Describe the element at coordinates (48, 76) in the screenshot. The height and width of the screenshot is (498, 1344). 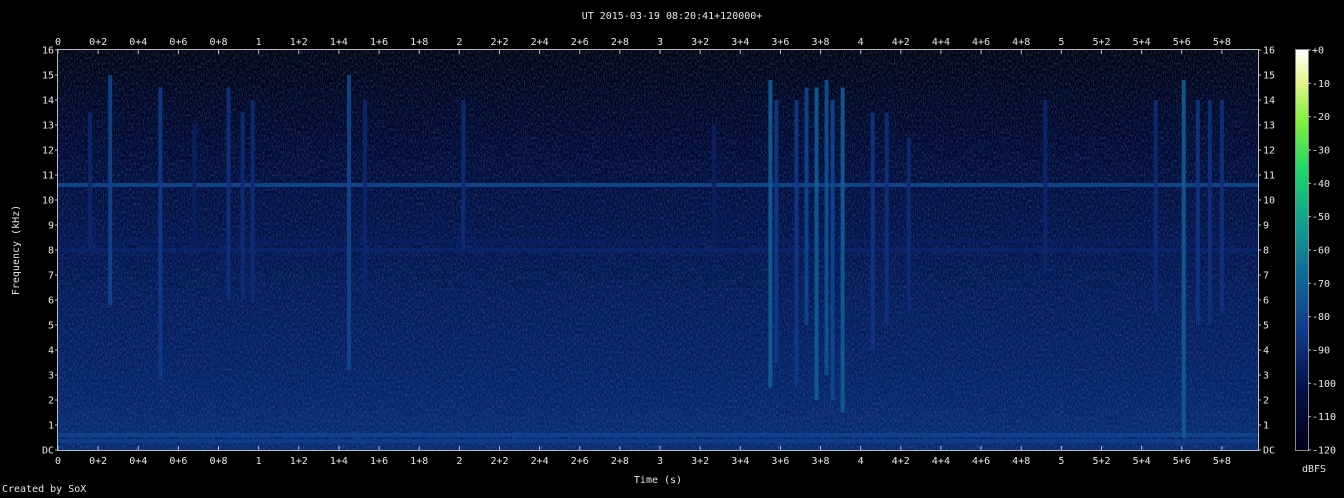
I see `y-tick-label: 15` at that location.